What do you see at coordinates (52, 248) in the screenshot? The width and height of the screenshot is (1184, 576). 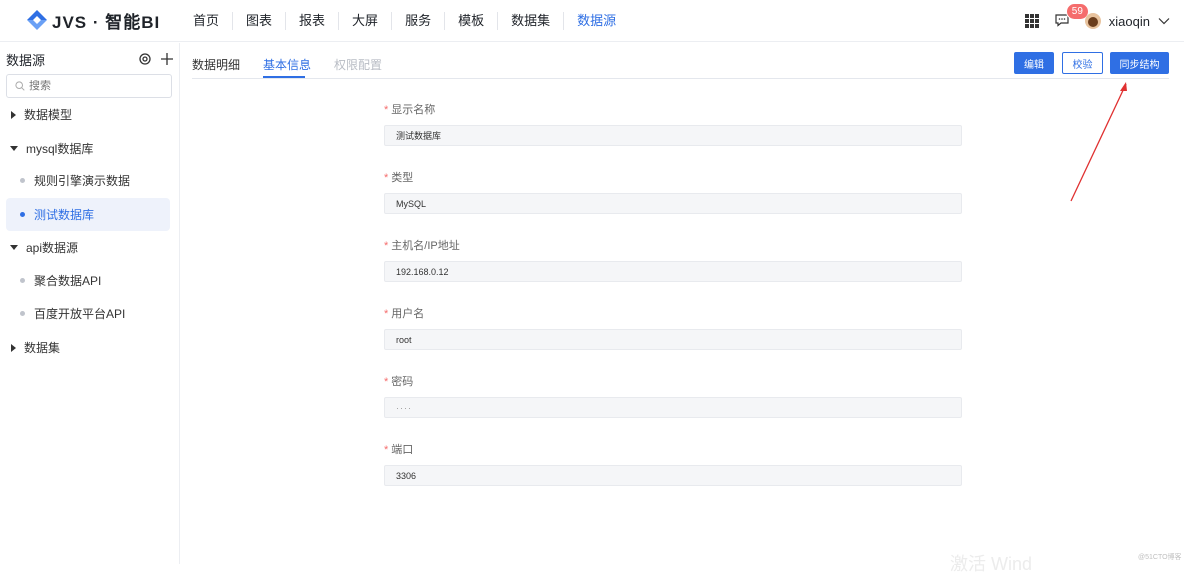 I see `tree-item-label: api数据源` at bounding box center [52, 248].